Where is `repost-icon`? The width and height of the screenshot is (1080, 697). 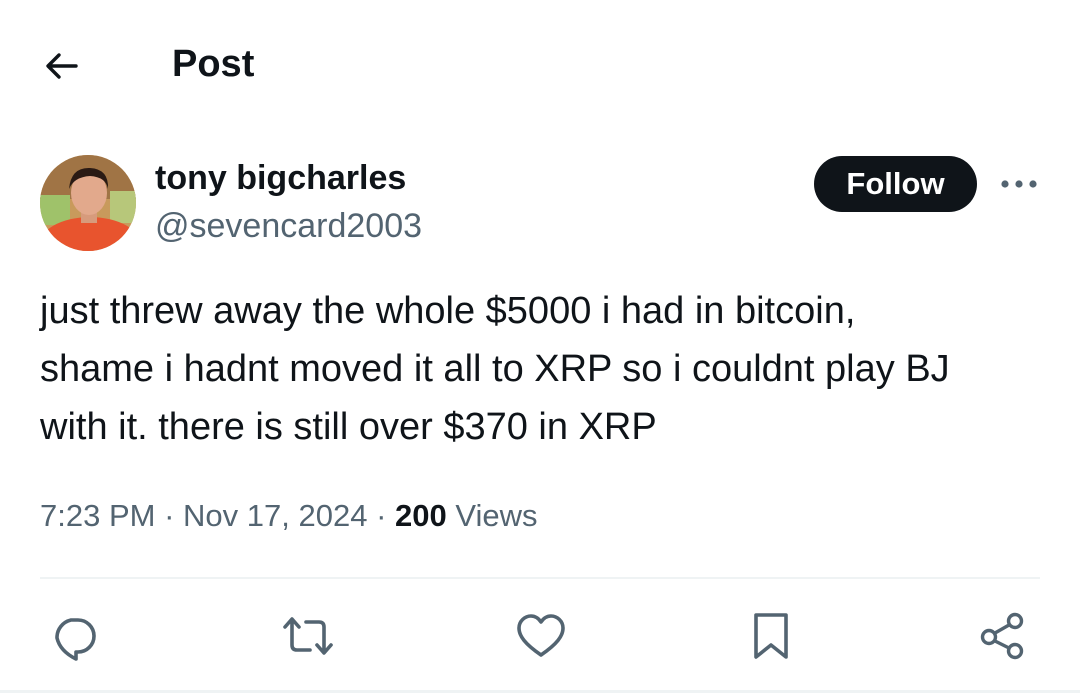 repost-icon is located at coordinates (308, 636).